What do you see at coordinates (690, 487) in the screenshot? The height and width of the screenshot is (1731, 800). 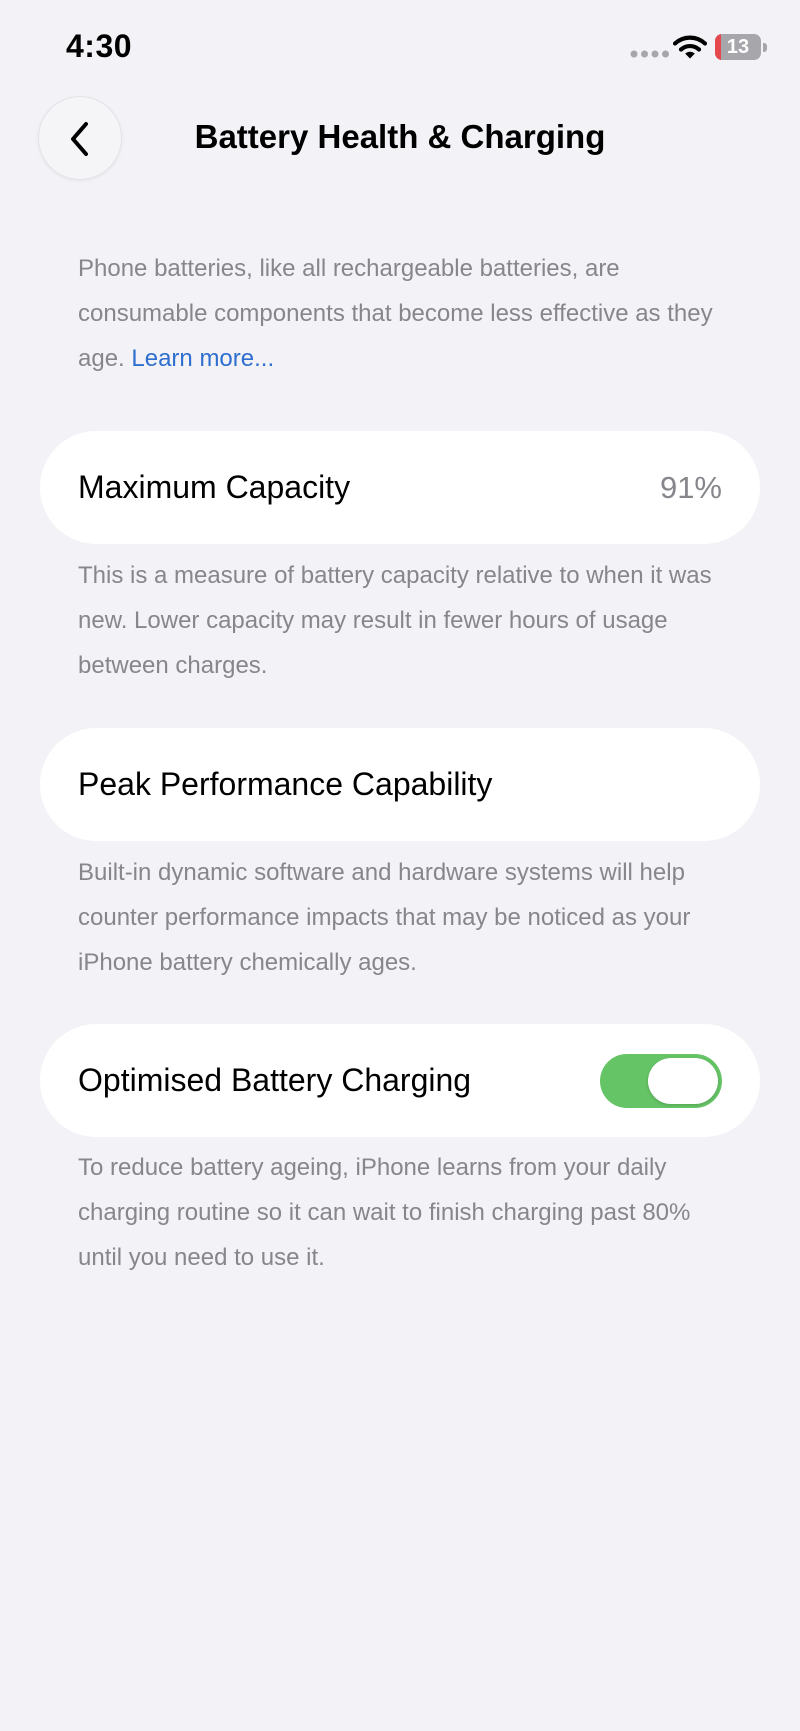 I see `maximum-capacity-value: 91%` at bounding box center [690, 487].